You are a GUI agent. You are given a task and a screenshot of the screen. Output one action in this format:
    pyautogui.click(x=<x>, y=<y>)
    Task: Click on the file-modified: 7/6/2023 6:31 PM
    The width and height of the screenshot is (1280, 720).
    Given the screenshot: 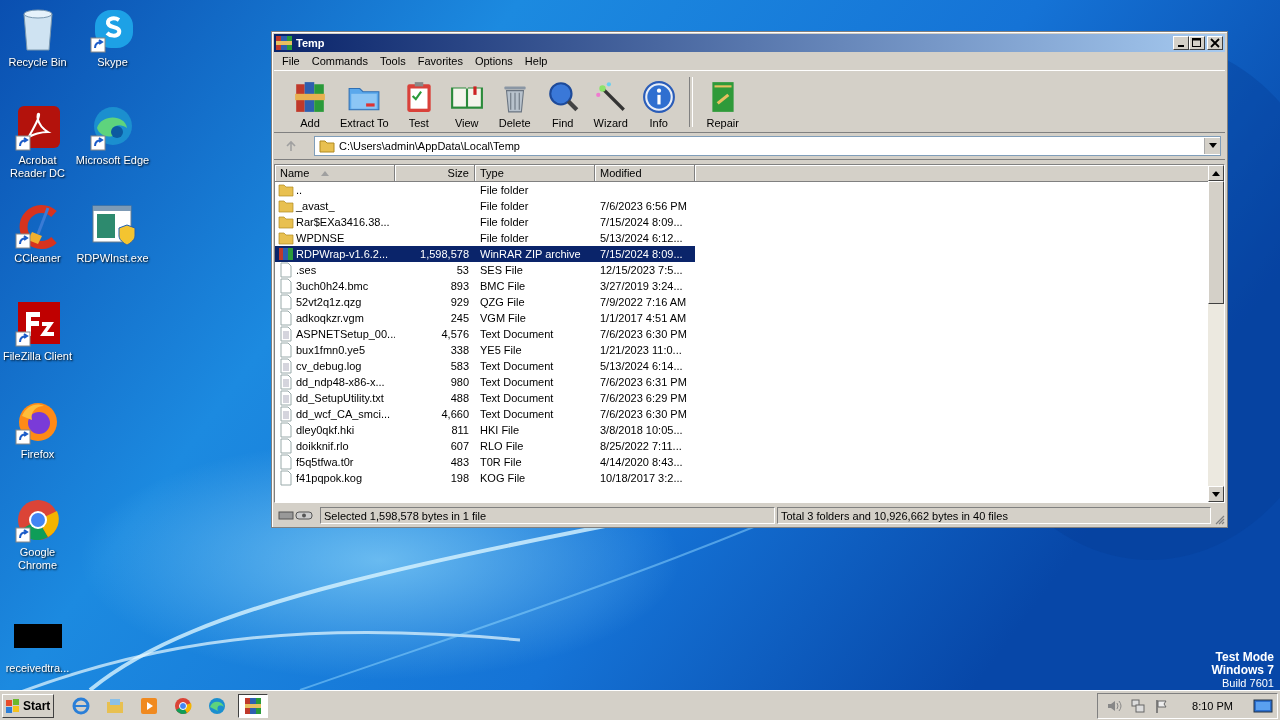 What is the action you would take?
    pyautogui.click(x=643, y=382)
    